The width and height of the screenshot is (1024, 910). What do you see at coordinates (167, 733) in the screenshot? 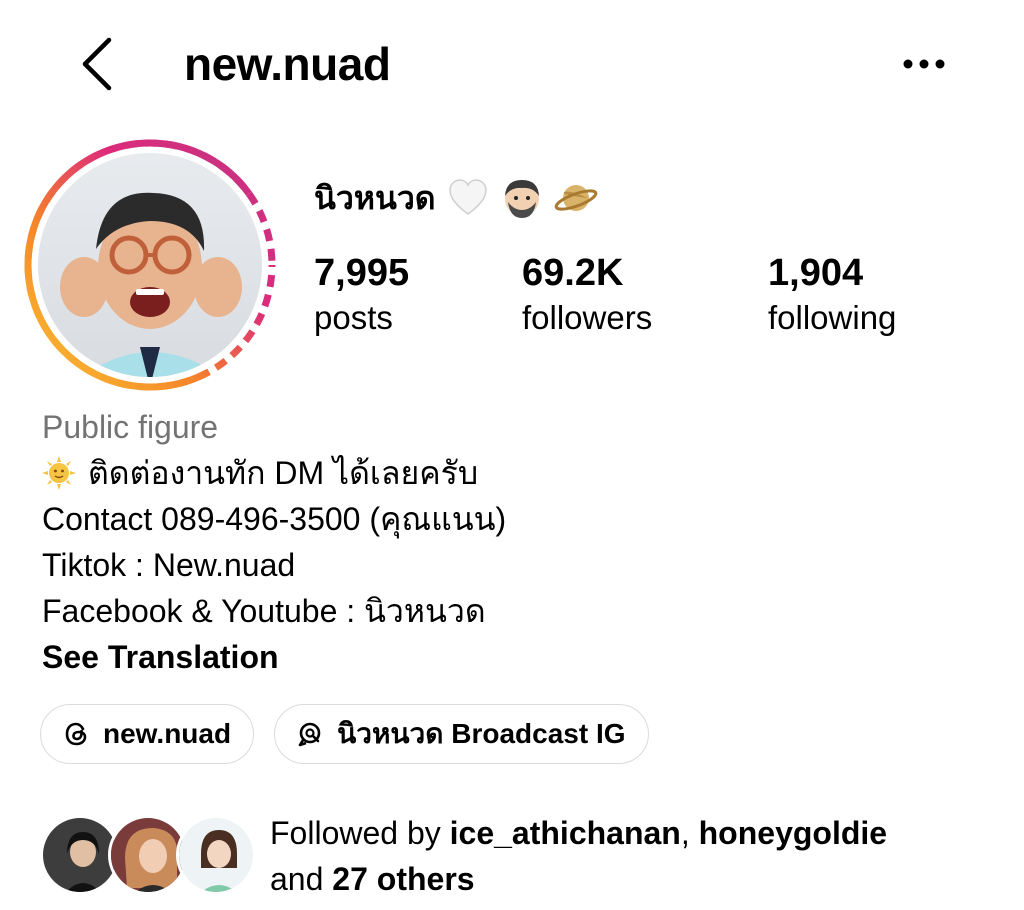
I see `threads-link-label: new.nuad` at bounding box center [167, 733].